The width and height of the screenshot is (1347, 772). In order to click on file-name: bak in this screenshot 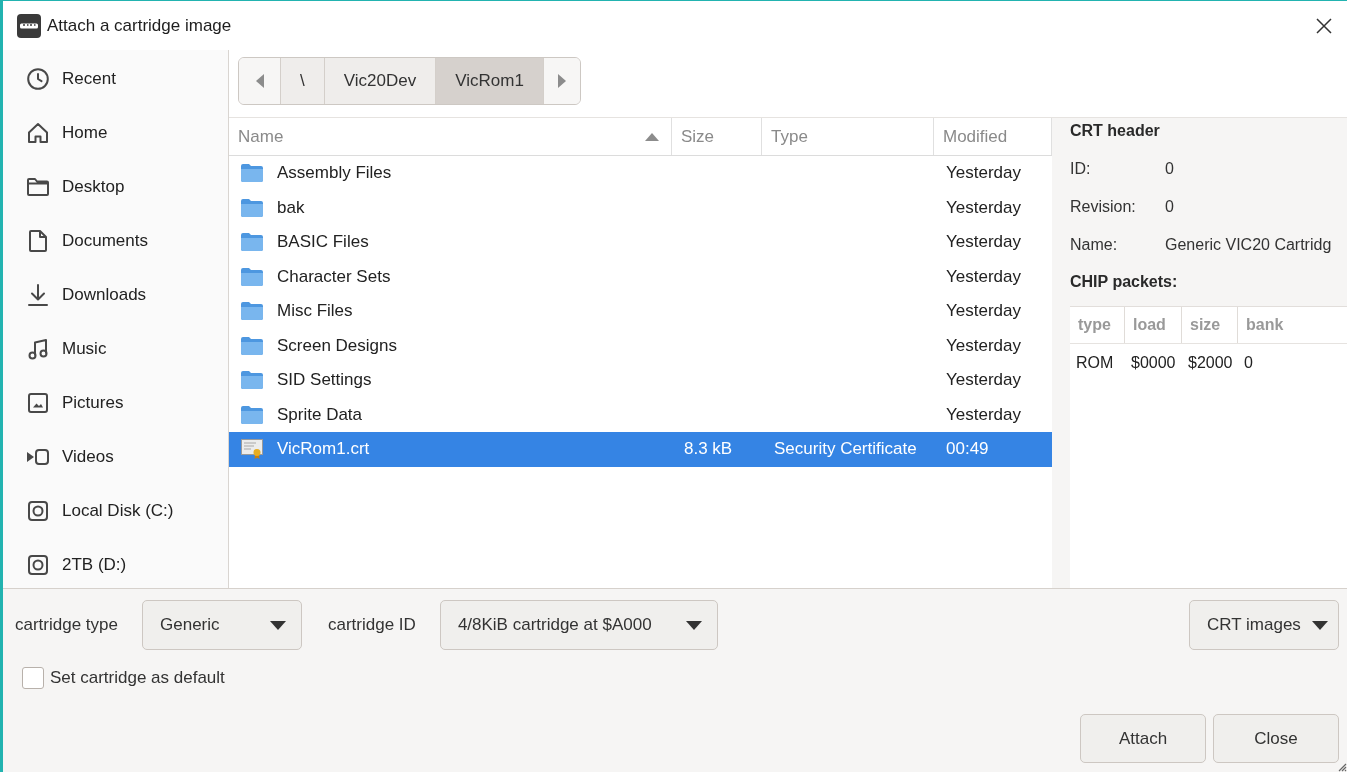, I will do `click(291, 207)`.